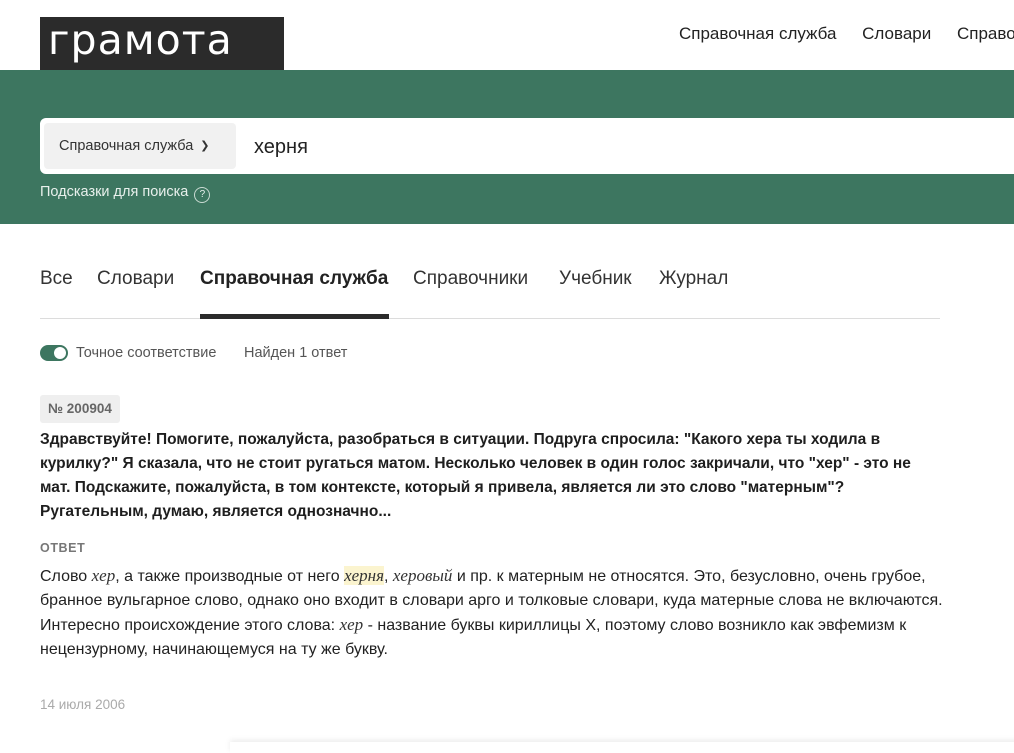 Image resolution: width=1014 pixels, height=753 pixels. I want to click on answer-text-fragment: Интересно происхождение этого слова:, so click(190, 625).